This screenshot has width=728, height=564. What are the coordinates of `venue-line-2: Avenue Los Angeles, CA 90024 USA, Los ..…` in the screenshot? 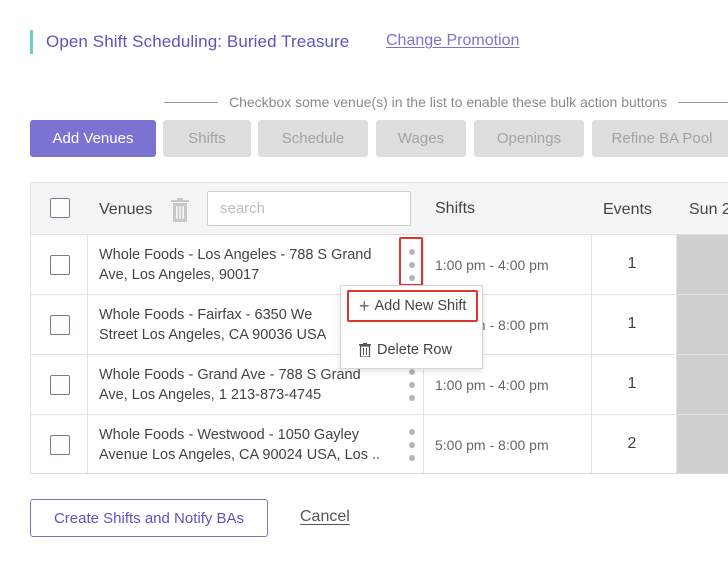 It's located at (240, 455).